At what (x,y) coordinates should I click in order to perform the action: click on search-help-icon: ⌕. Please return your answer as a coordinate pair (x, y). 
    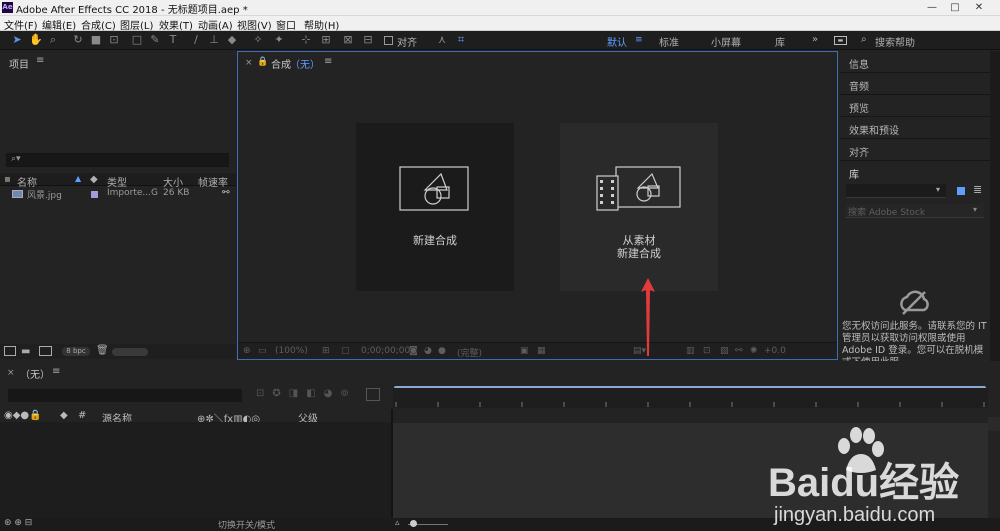
    Looking at the image, I should click on (864, 39).